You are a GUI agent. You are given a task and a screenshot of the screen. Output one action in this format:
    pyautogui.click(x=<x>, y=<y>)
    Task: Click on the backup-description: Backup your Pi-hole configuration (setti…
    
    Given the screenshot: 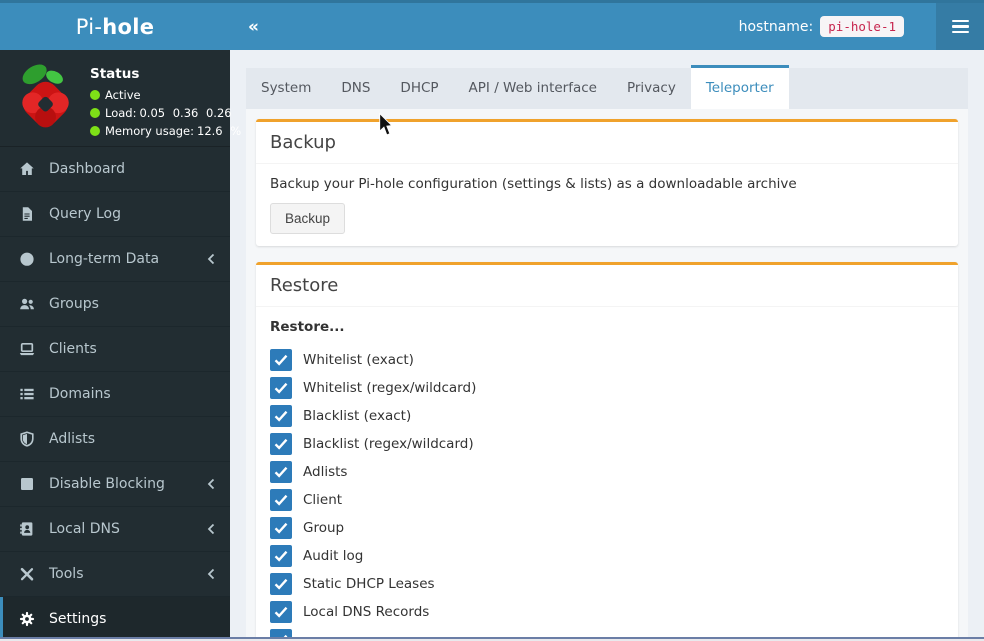 What is the action you would take?
    pyautogui.click(x=533, y=184)
    